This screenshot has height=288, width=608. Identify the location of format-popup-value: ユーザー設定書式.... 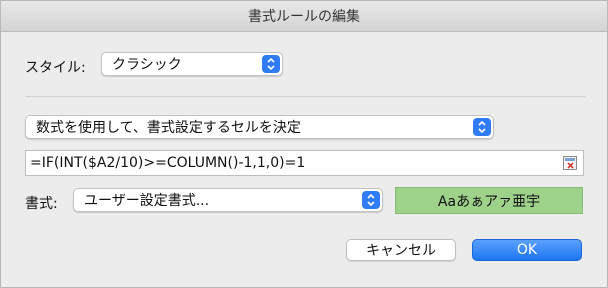
(147, 201).